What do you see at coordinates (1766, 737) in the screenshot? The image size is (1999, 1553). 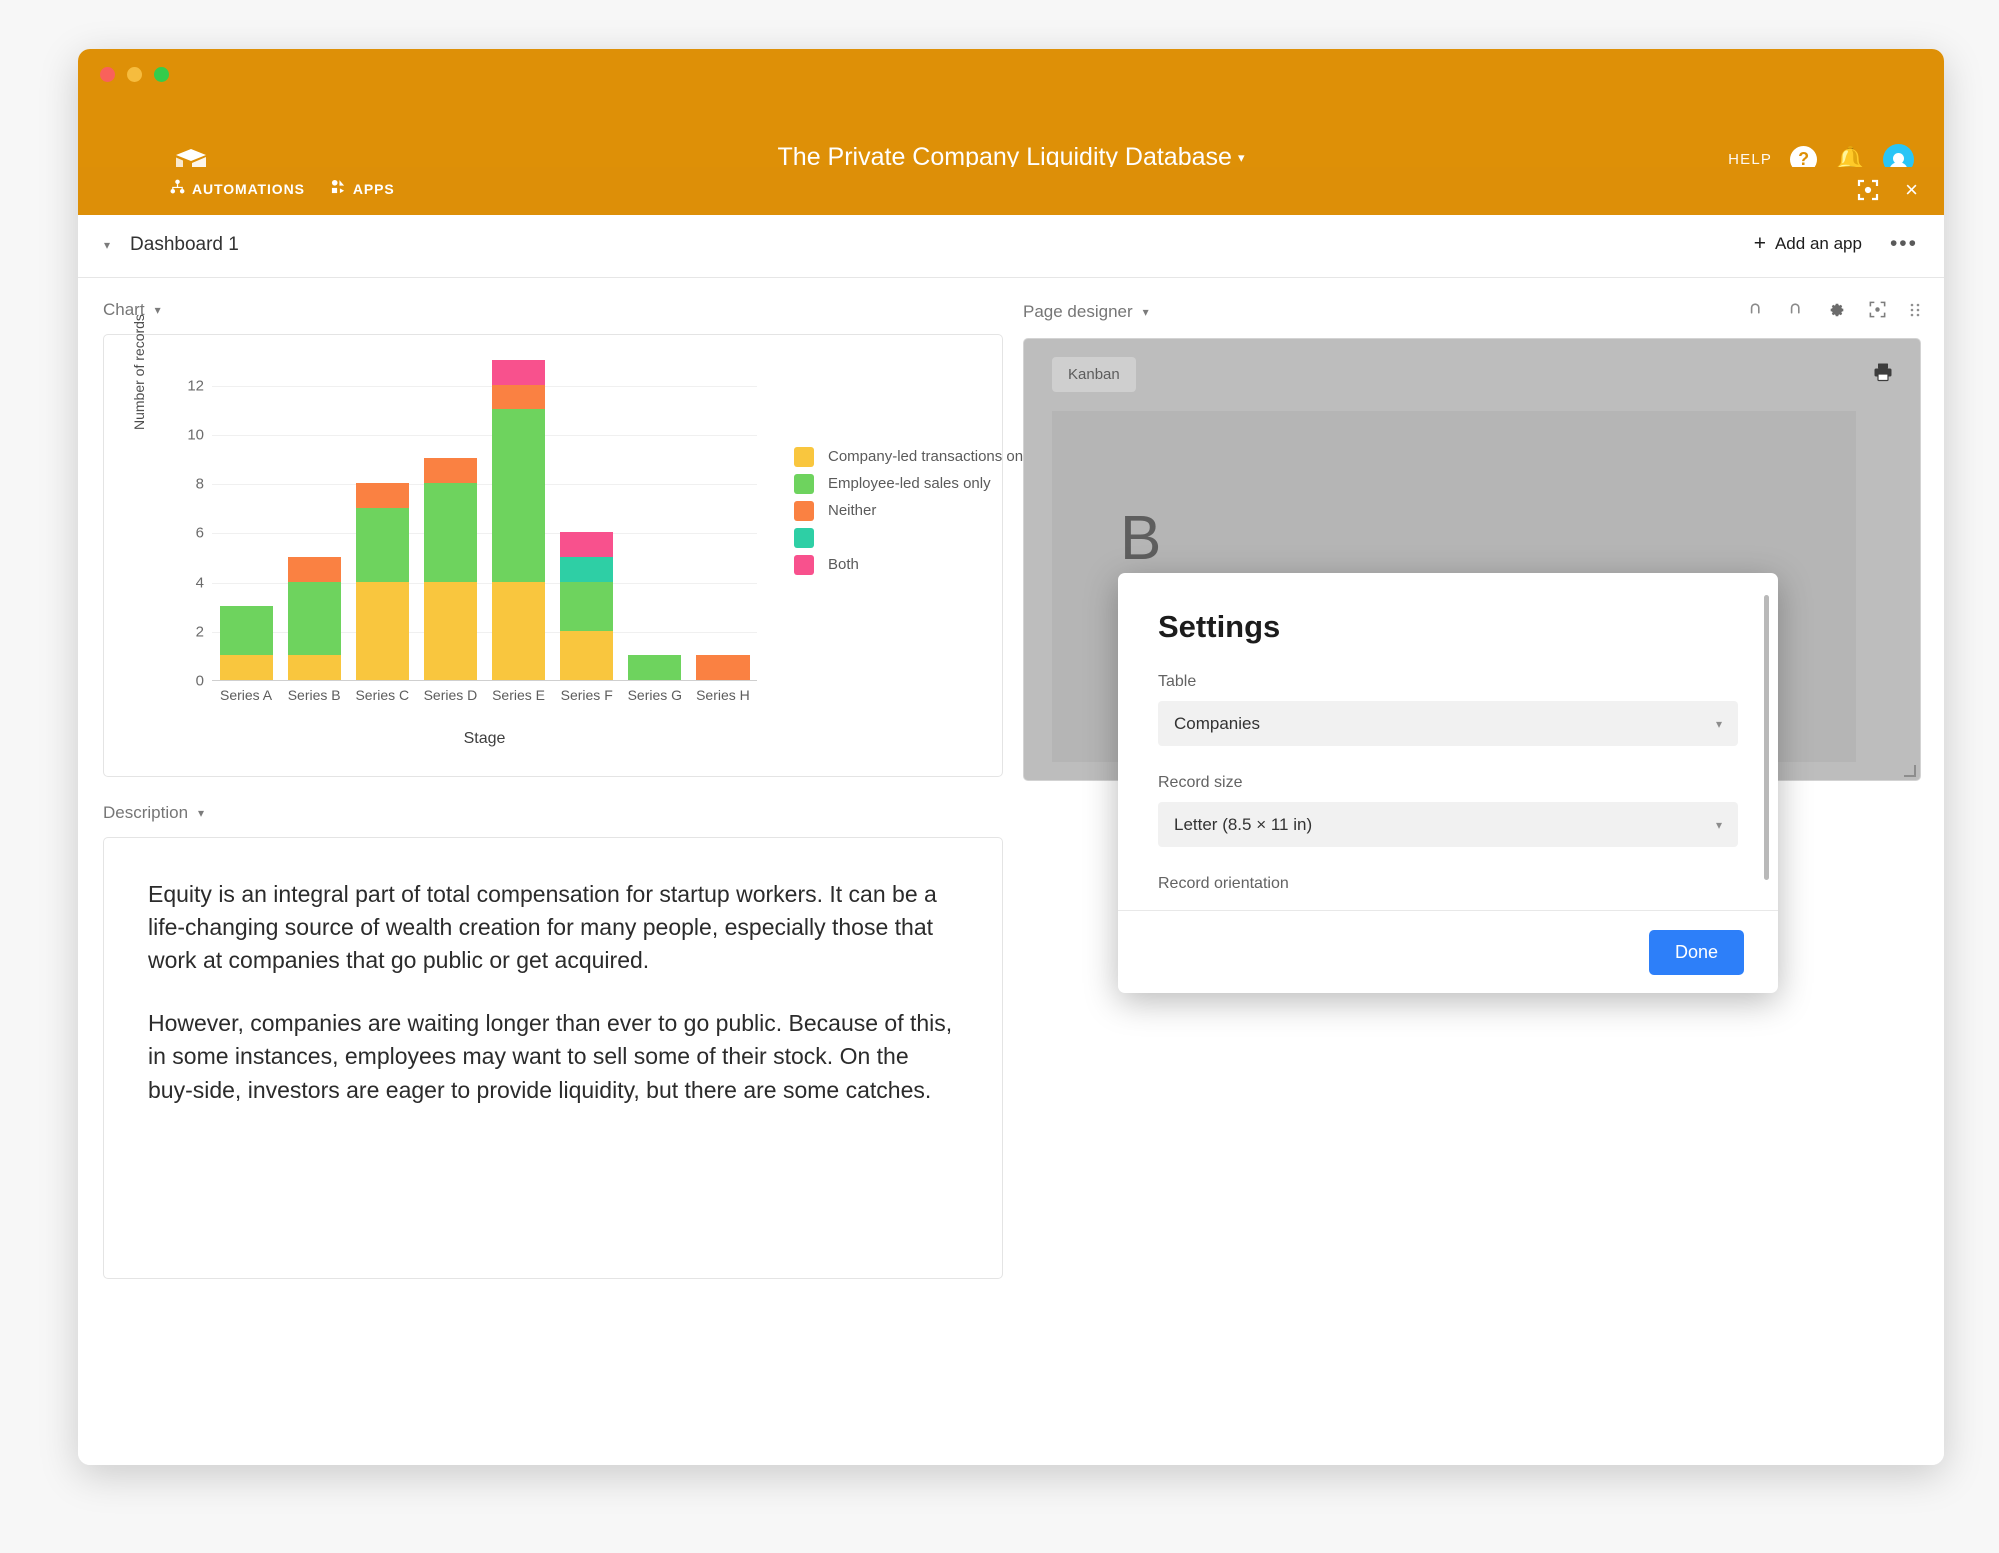 I see `settings-dialog-scrollbar` at bounding box center [1766, 737].